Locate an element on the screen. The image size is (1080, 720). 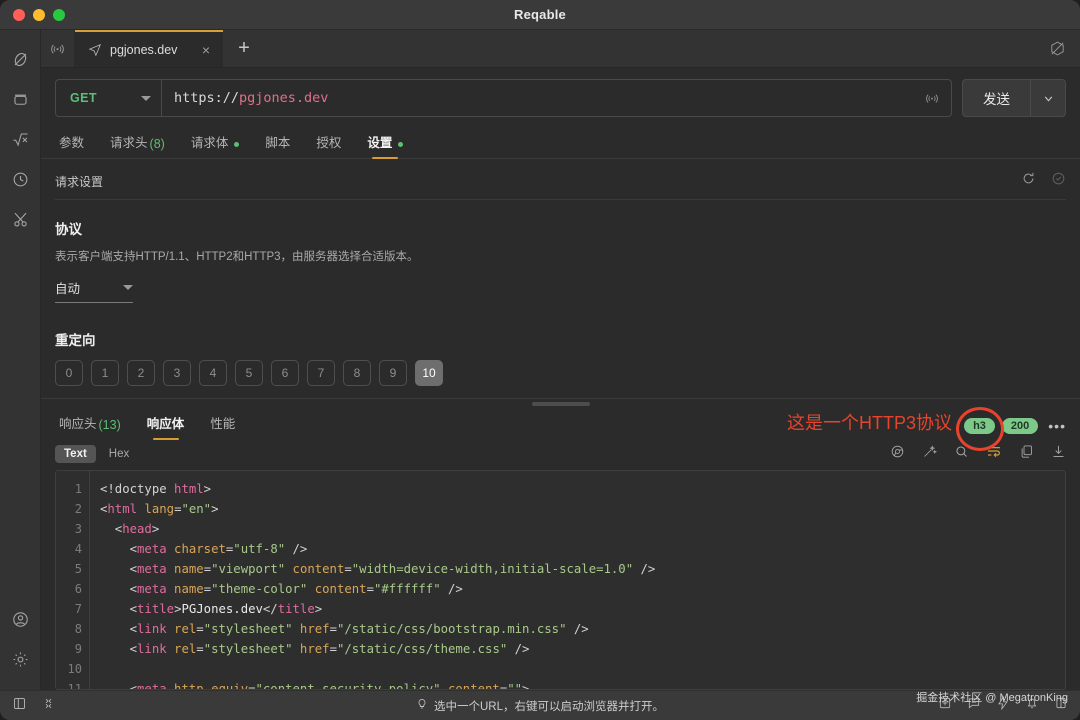
line-number: 10 is located at coordinates (74, 669).